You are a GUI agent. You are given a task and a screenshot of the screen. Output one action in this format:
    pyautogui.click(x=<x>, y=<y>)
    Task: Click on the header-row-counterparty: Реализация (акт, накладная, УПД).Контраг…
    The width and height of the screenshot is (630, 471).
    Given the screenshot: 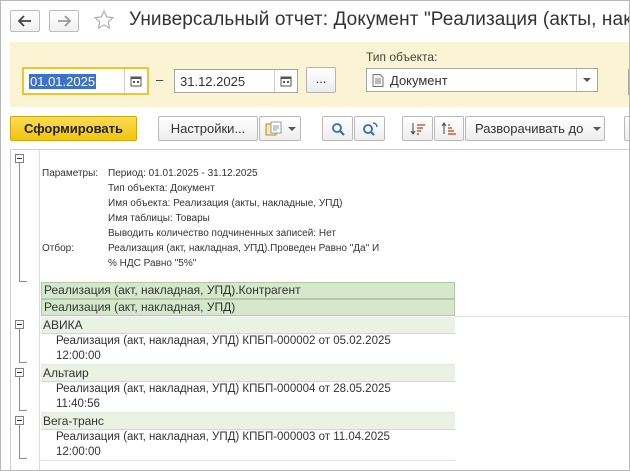 What is the action you would take?
    pyautogui.click(x=248, y=290)
    